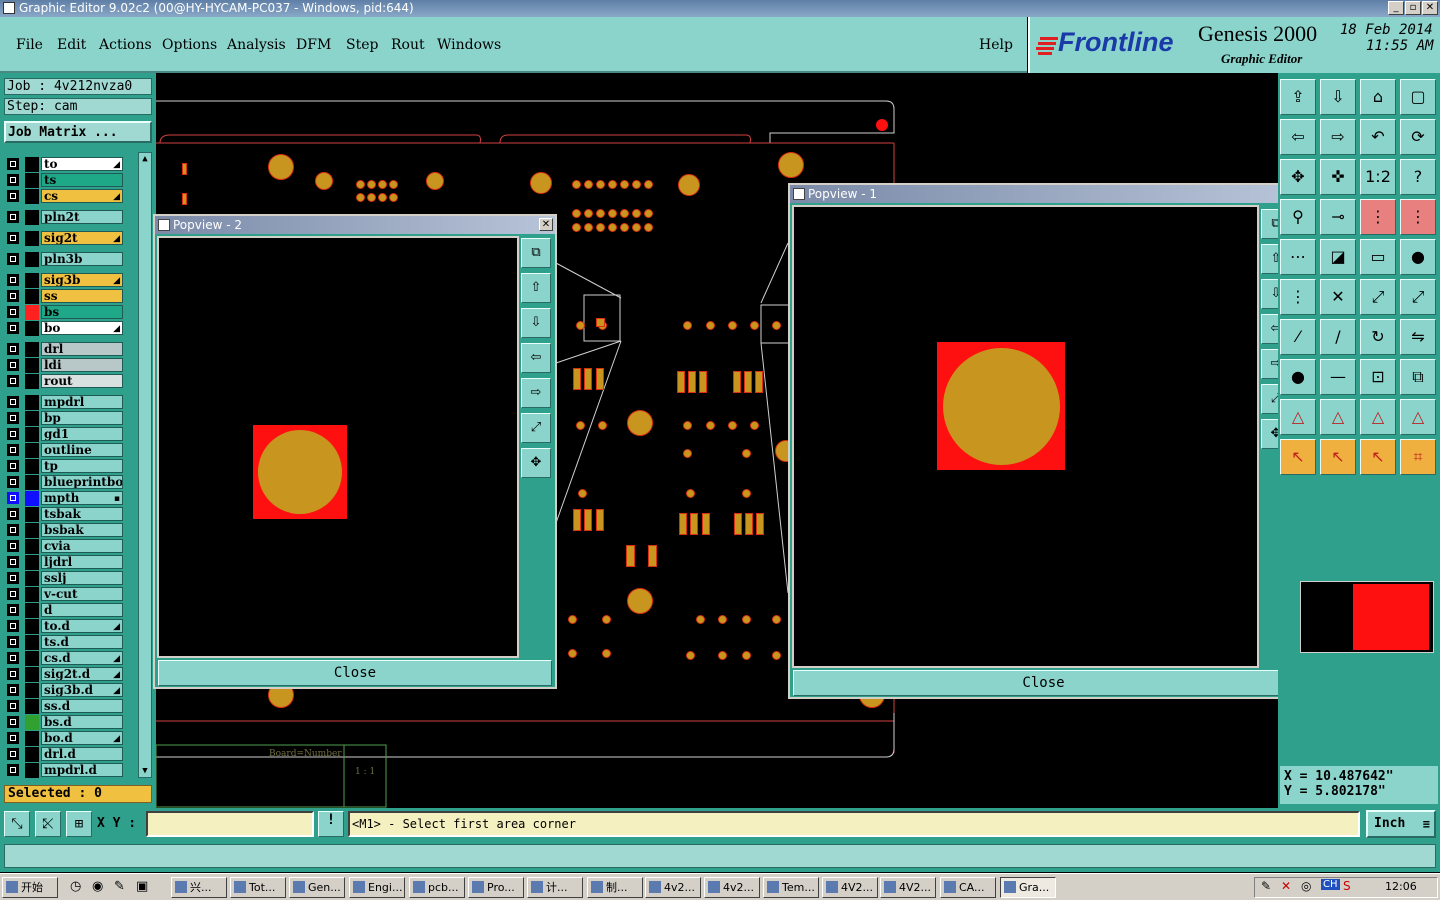  What do you see at coordinates (64, 418) in the screenshot?
I see `layer-row-bp: bp` at bounding box center [64, 418].